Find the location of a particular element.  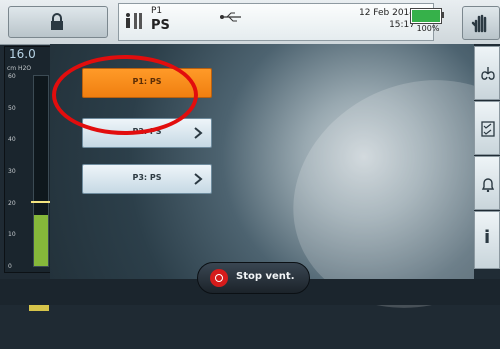

battery-tip is located at coordinates (442, 15).